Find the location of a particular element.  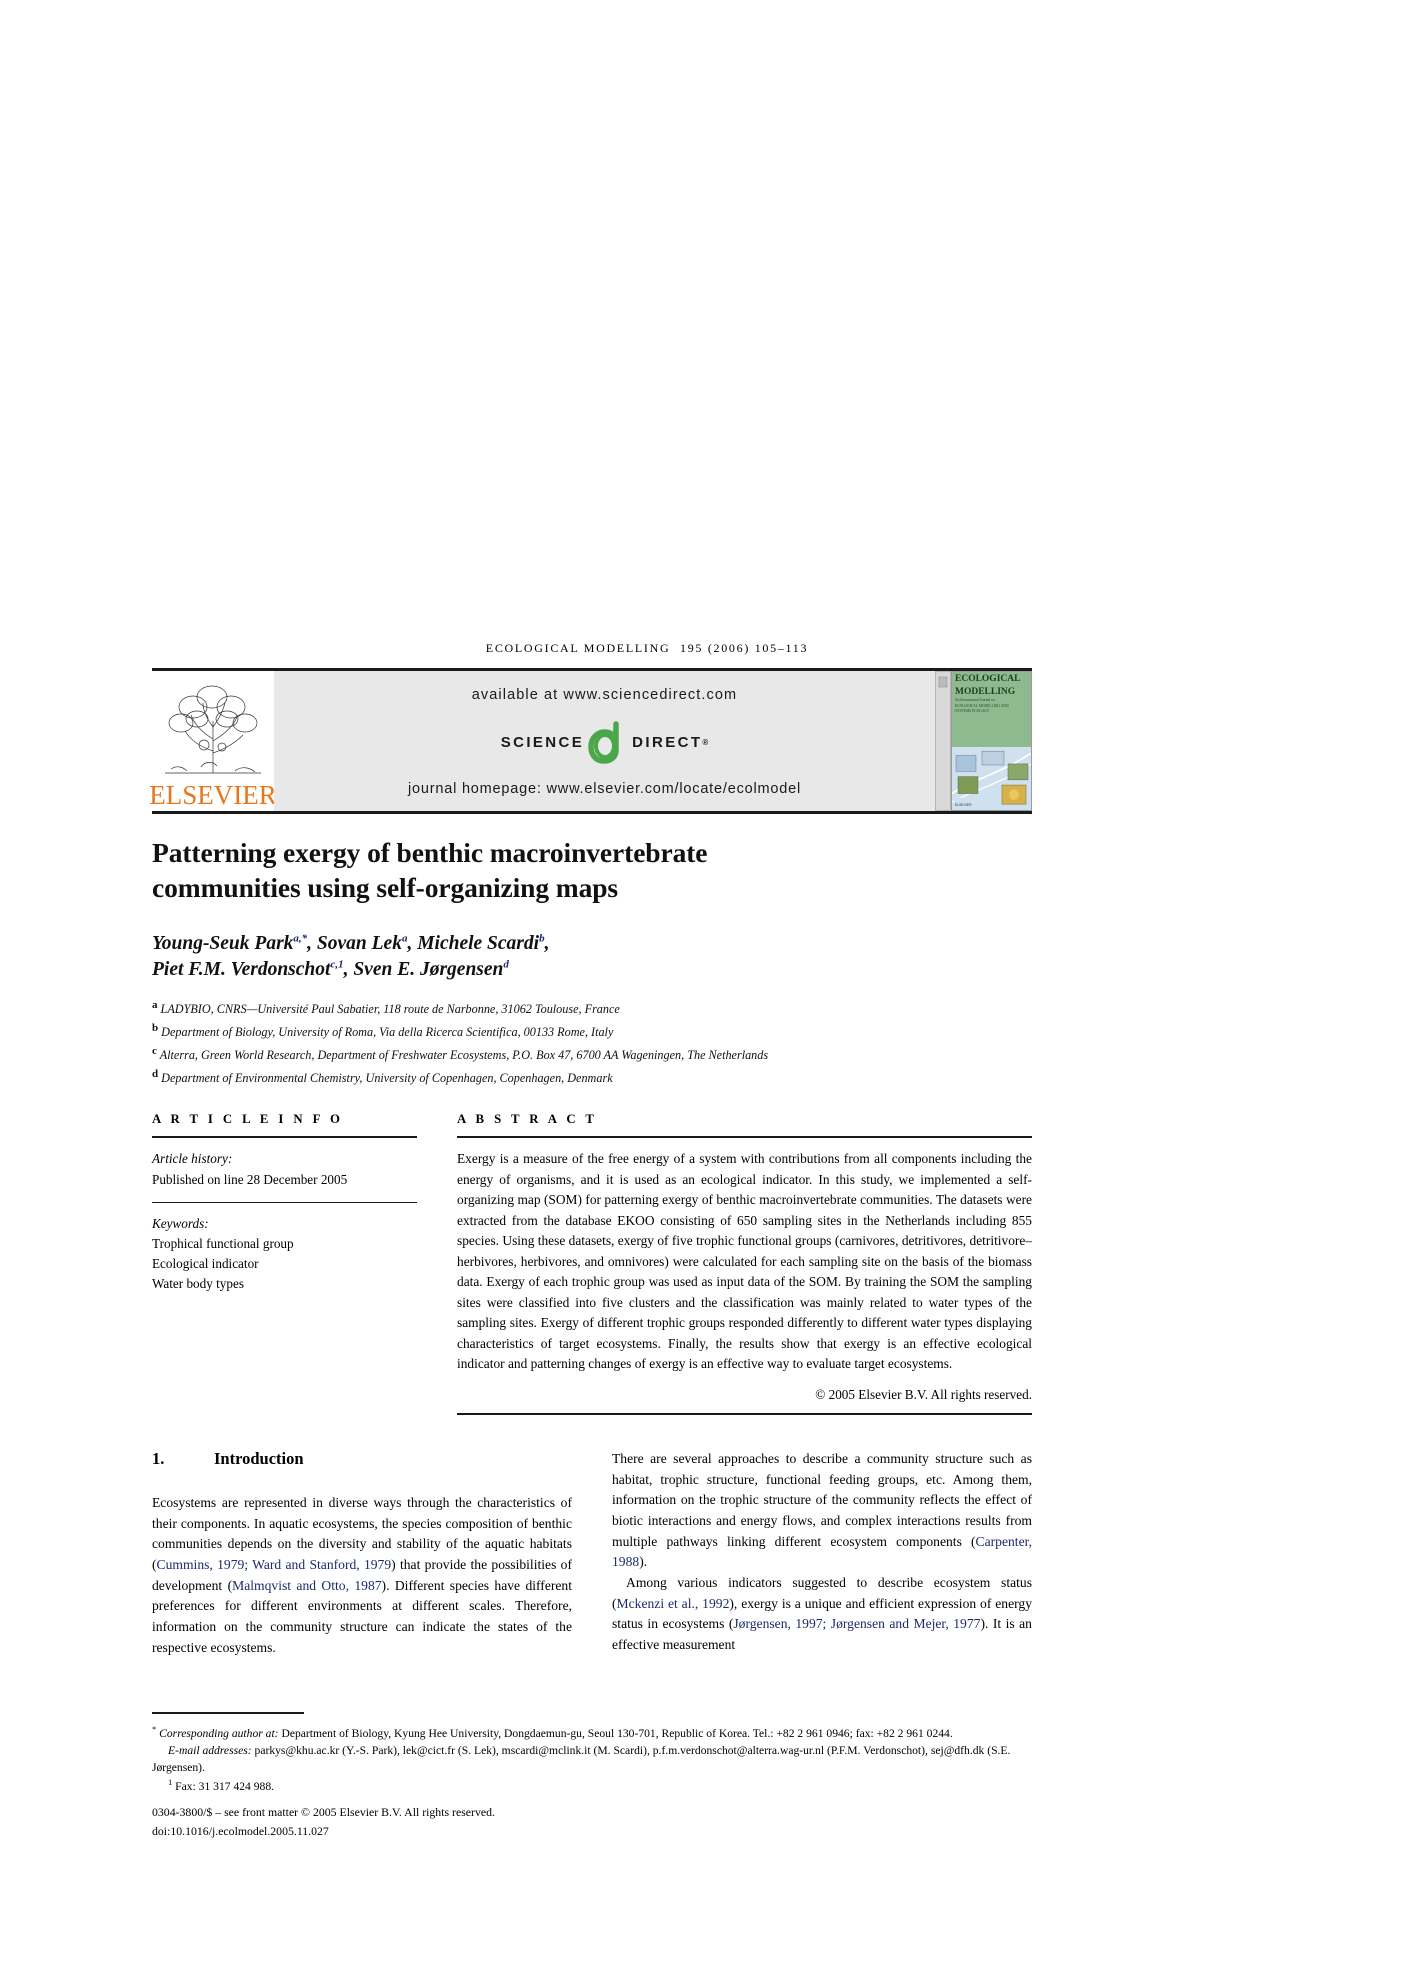

title-line-2: communities using self-organizing maps is located at coordinates (385, 887).